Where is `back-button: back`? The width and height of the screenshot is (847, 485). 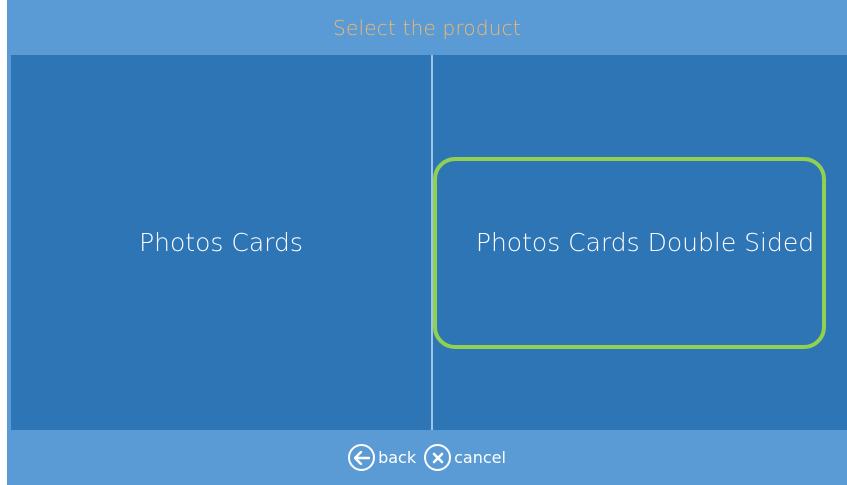
back-button: back is located at coordinates (382, 457).